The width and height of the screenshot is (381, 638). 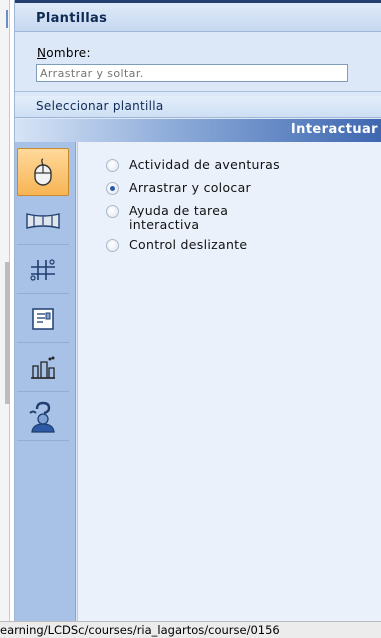 What do you see at coordinates (188, 244) in the screenshot?
I see `option-label: Control deslizante` at bounding box center [188, 244].